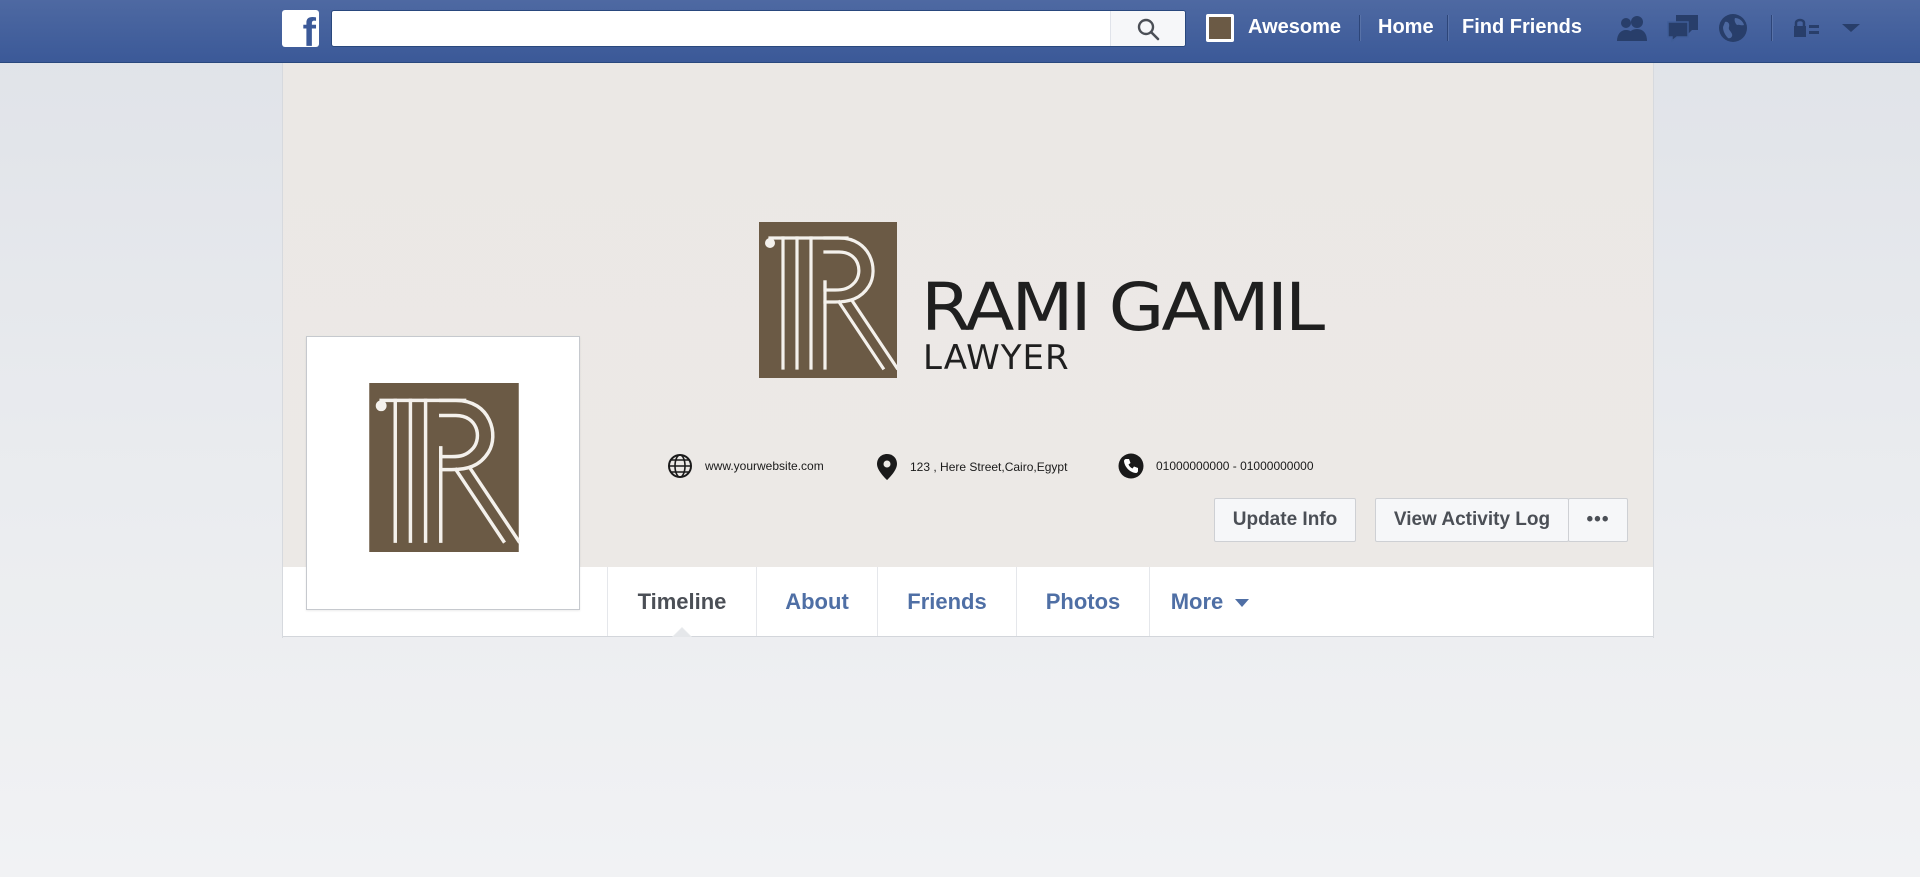 This screenshot has width=1920, height=877. I want to click on more-options-dots-icon: •••, so click(1598, 519).